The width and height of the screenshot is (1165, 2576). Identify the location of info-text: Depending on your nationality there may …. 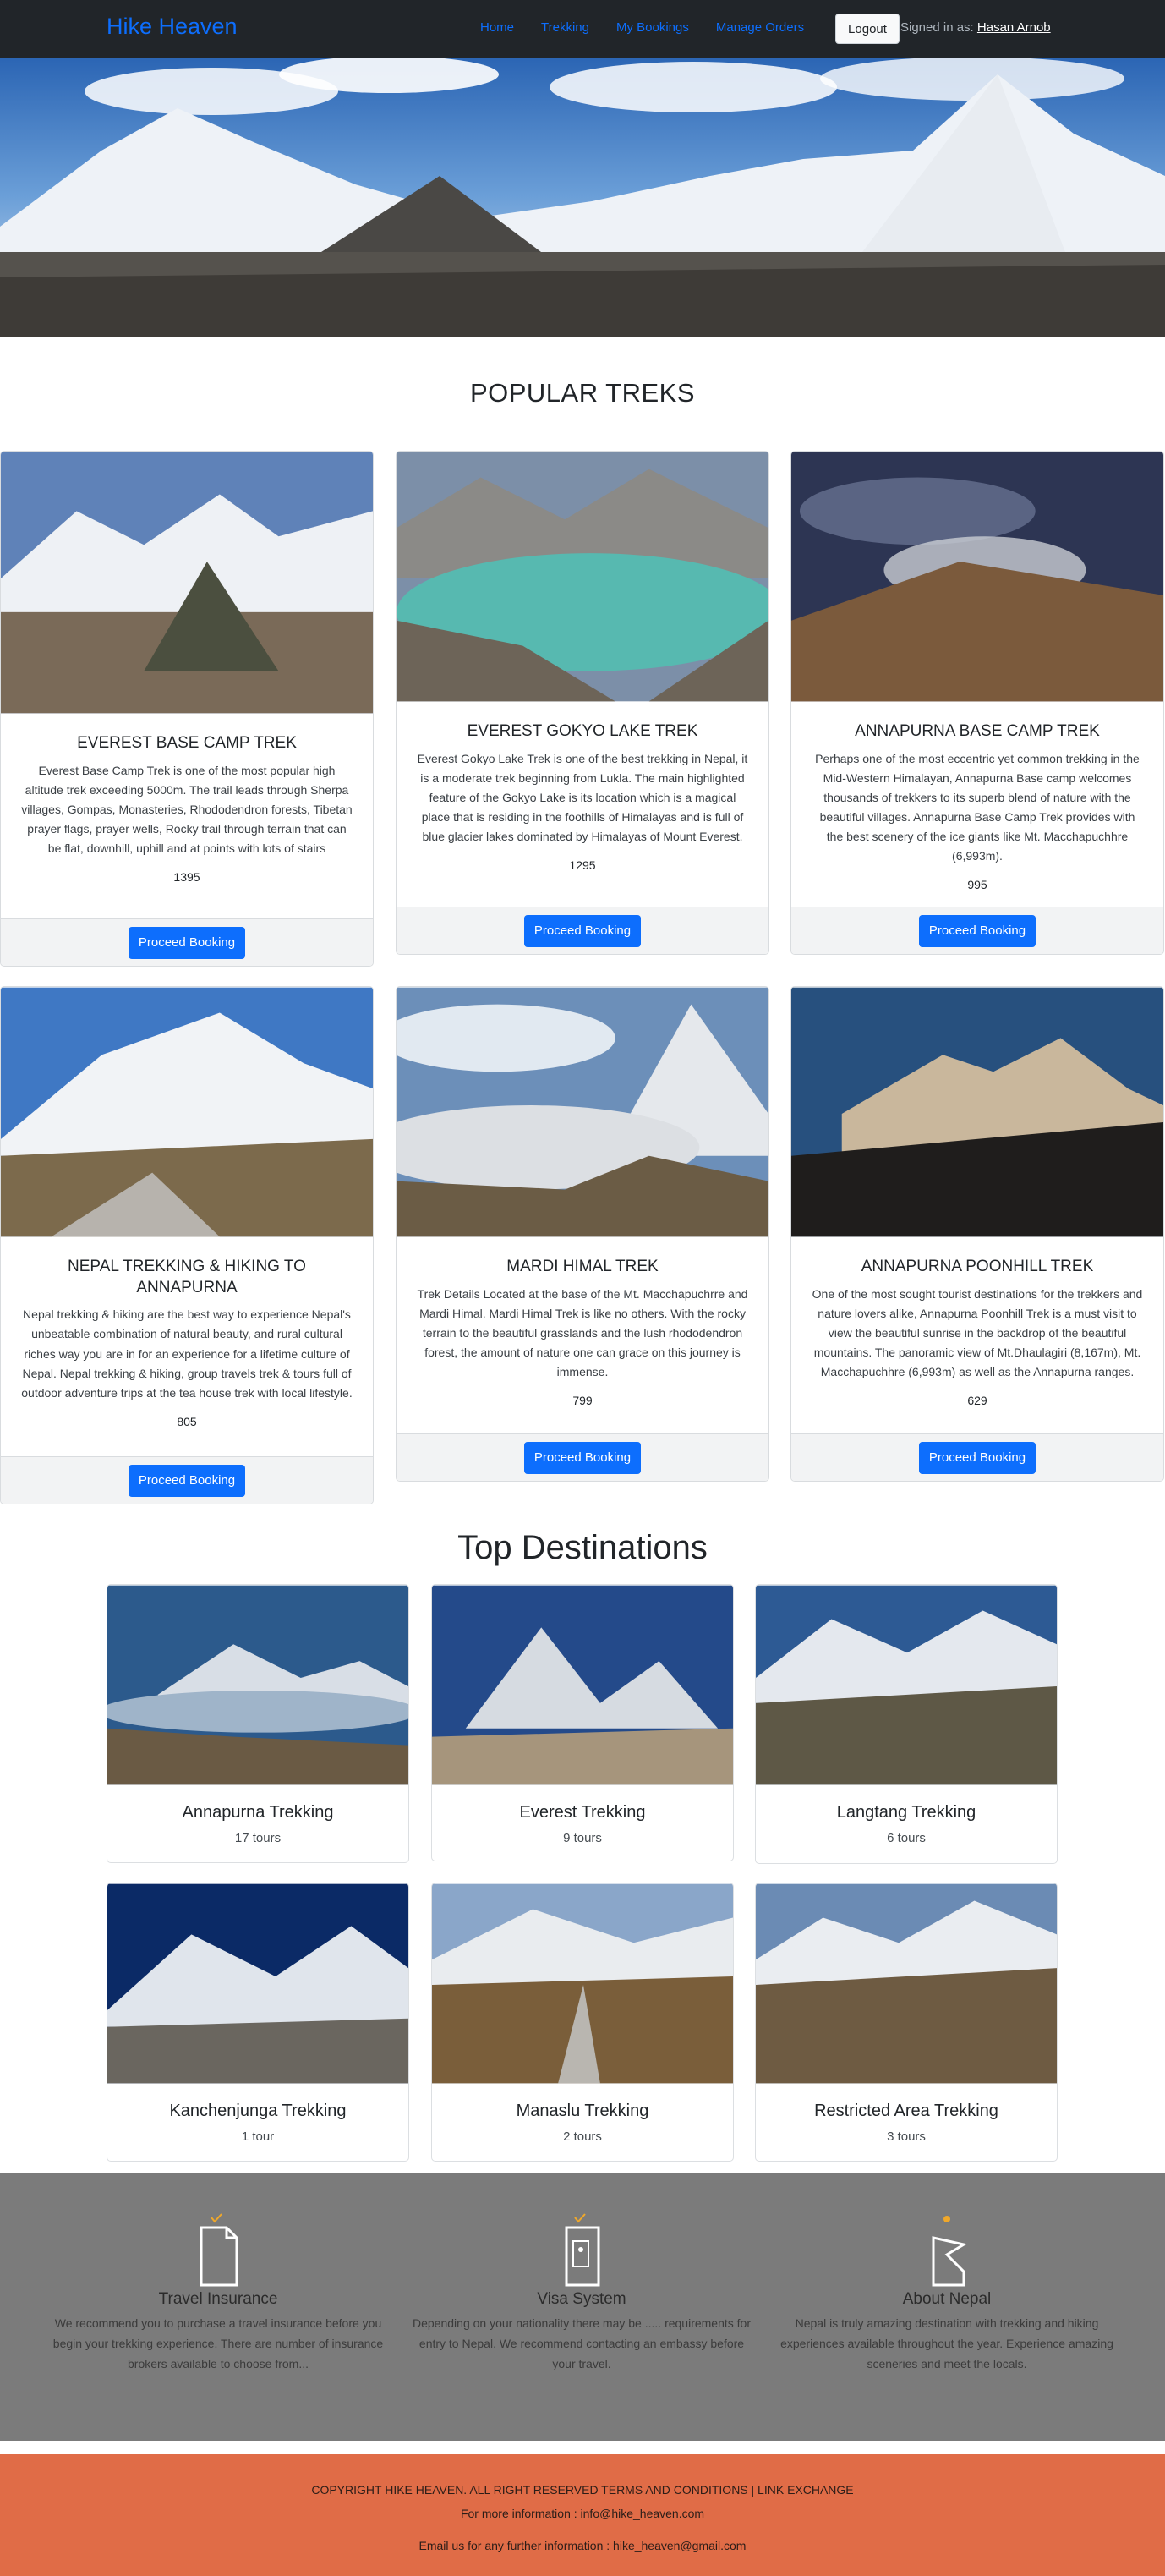
(582, 2343).